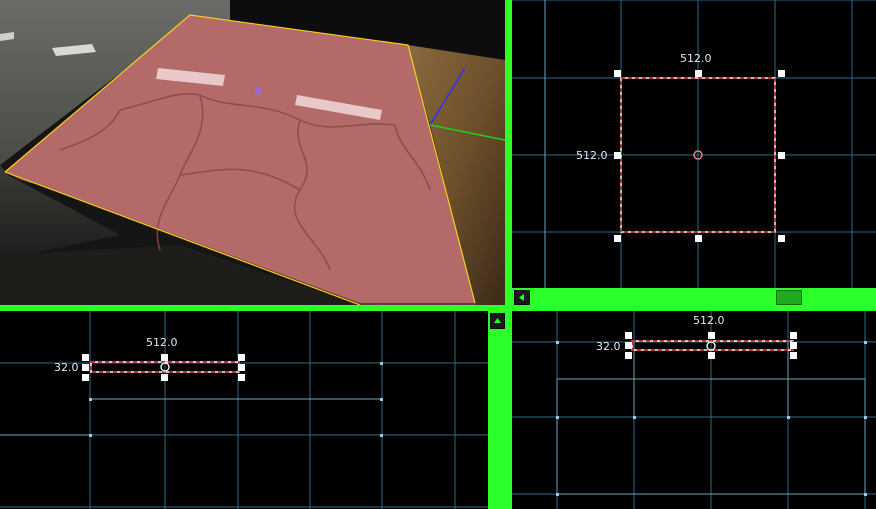 Image resolution: width=876 pixels, height=509 pixels. I want to click on vertical-scrollbar, so click(496, 410).